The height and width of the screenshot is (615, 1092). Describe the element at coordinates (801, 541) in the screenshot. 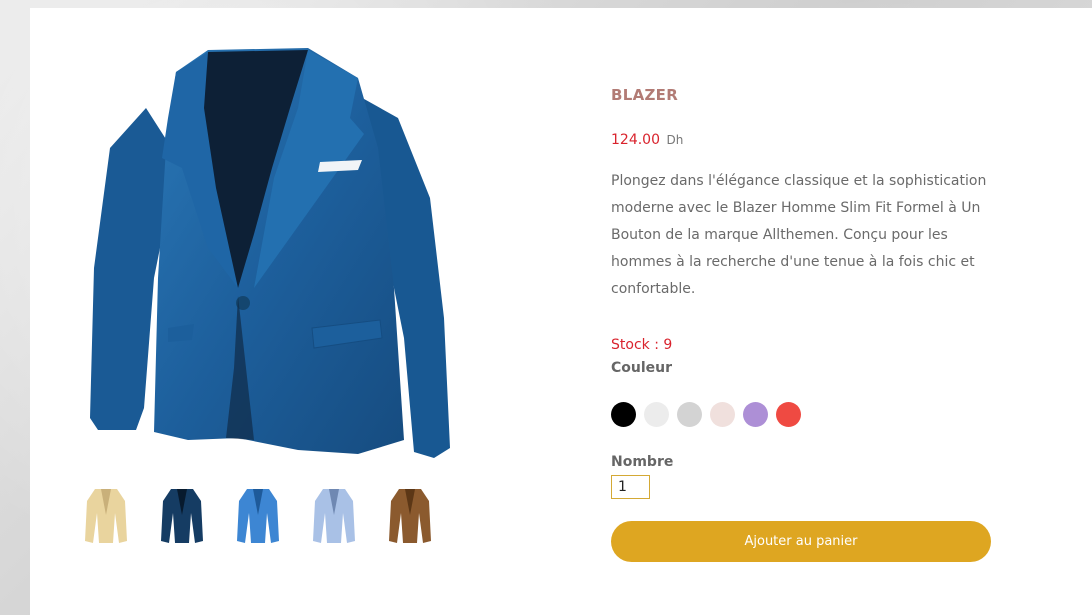

I see `add-to-cart-button: Ajouter au panier` at that location.